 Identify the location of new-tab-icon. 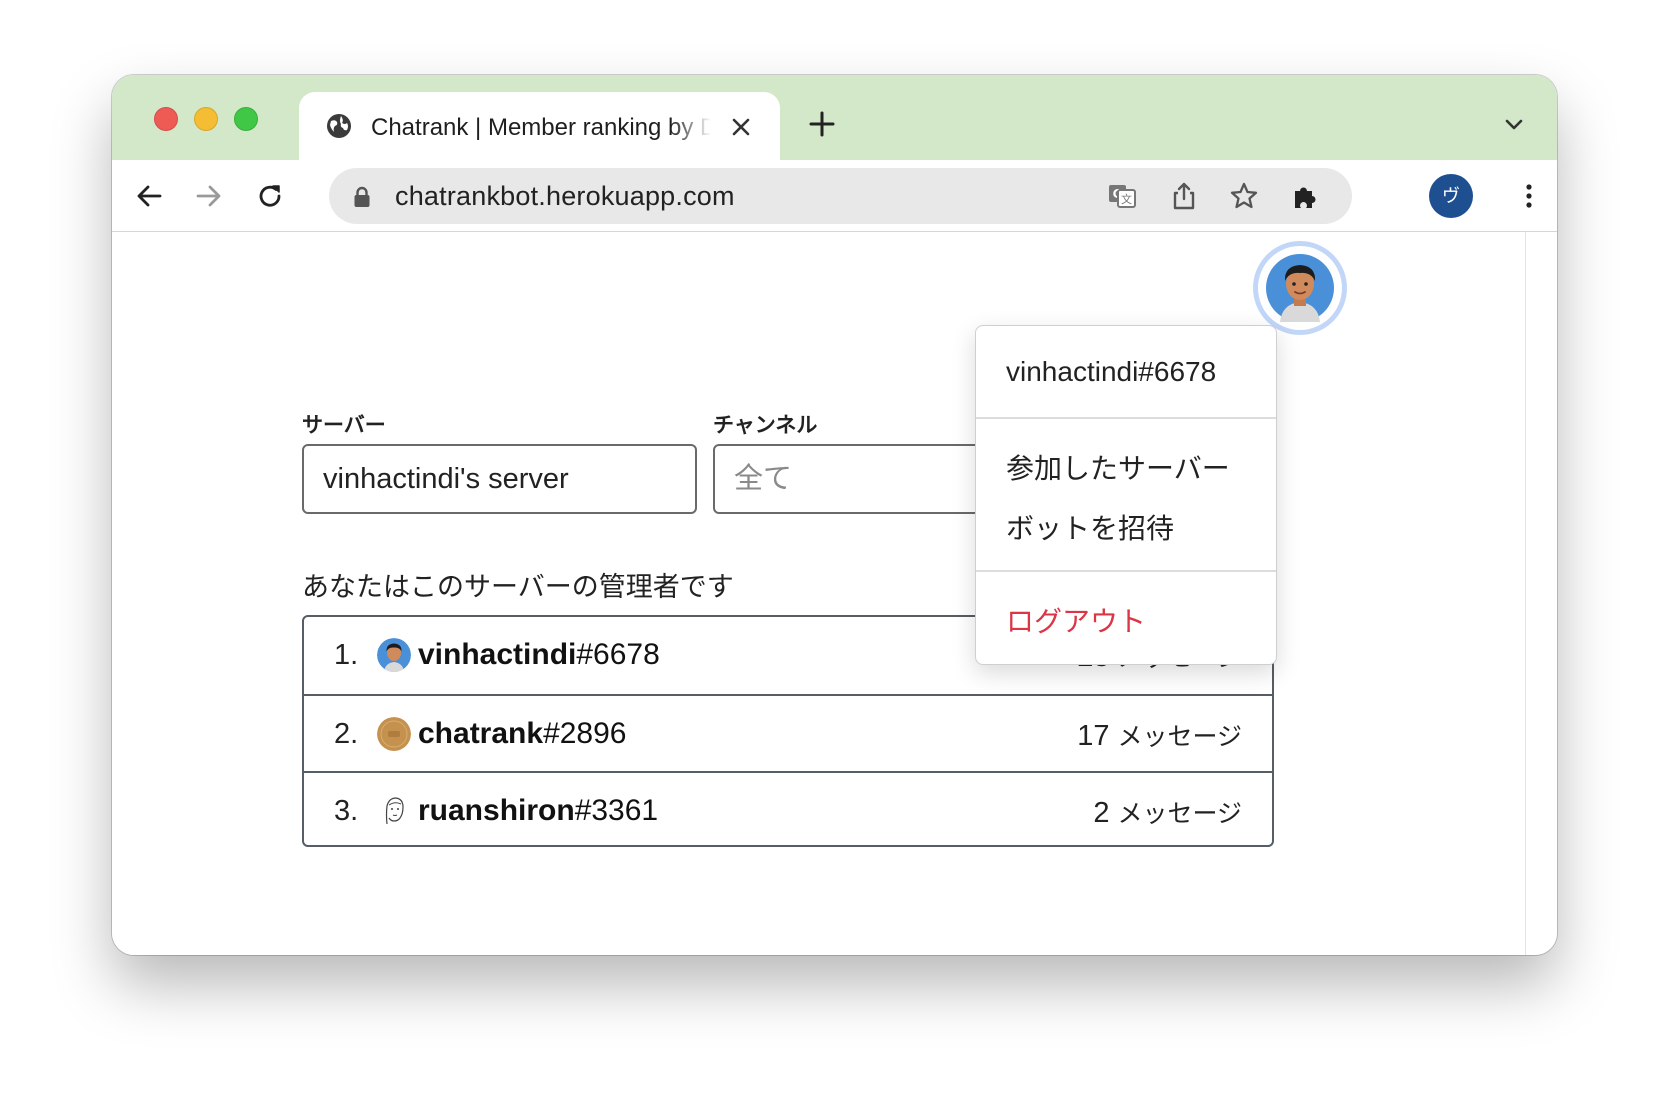
(822, 124).